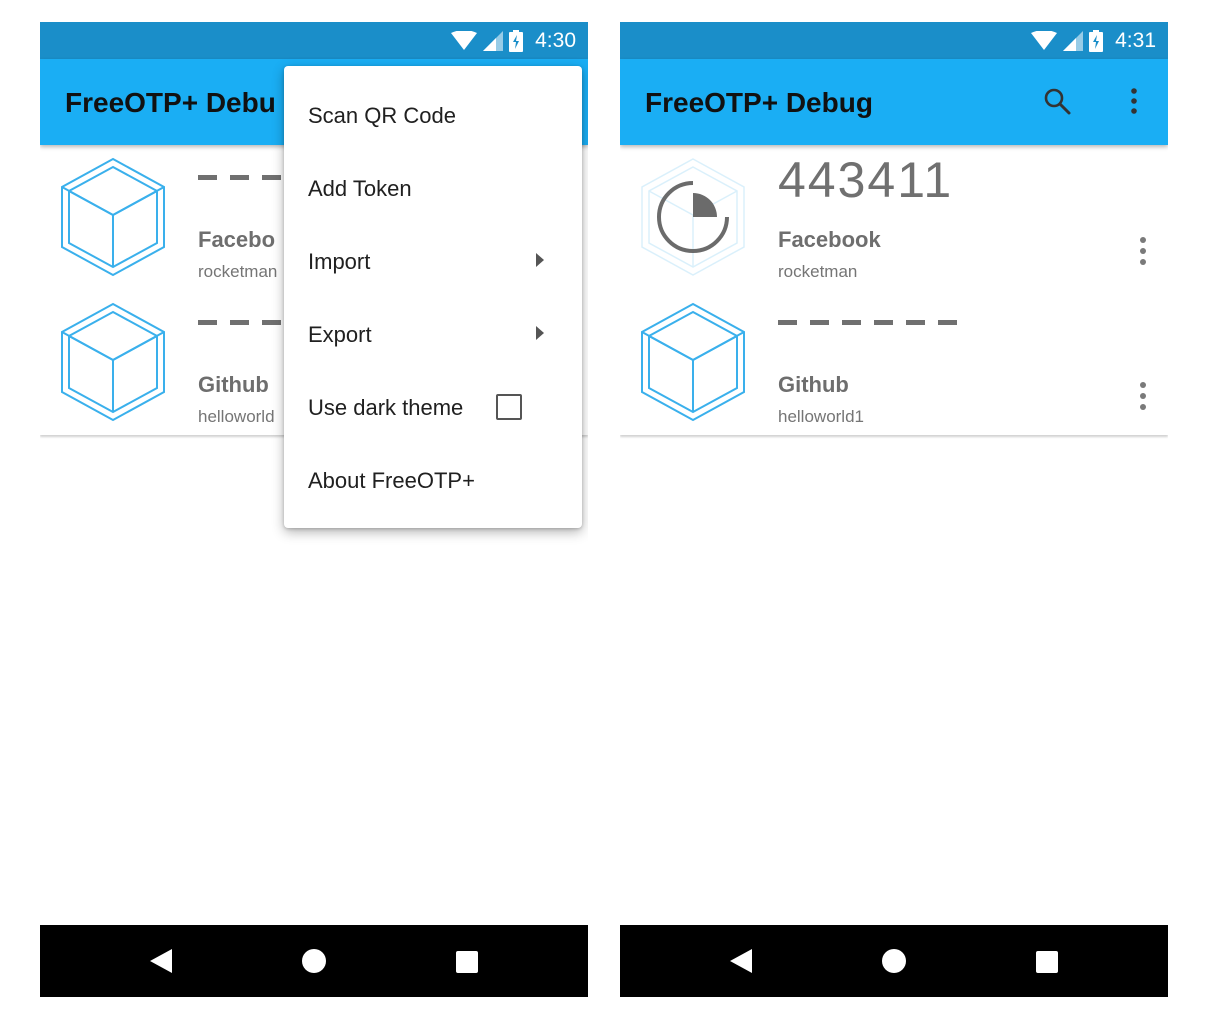 Image resolution: width=1212 pixels, height=1010 pixels. What do you see at coordinates (1057, 101) in the screenshot?
I see `search-icon` at bounding box center [1057, 101].